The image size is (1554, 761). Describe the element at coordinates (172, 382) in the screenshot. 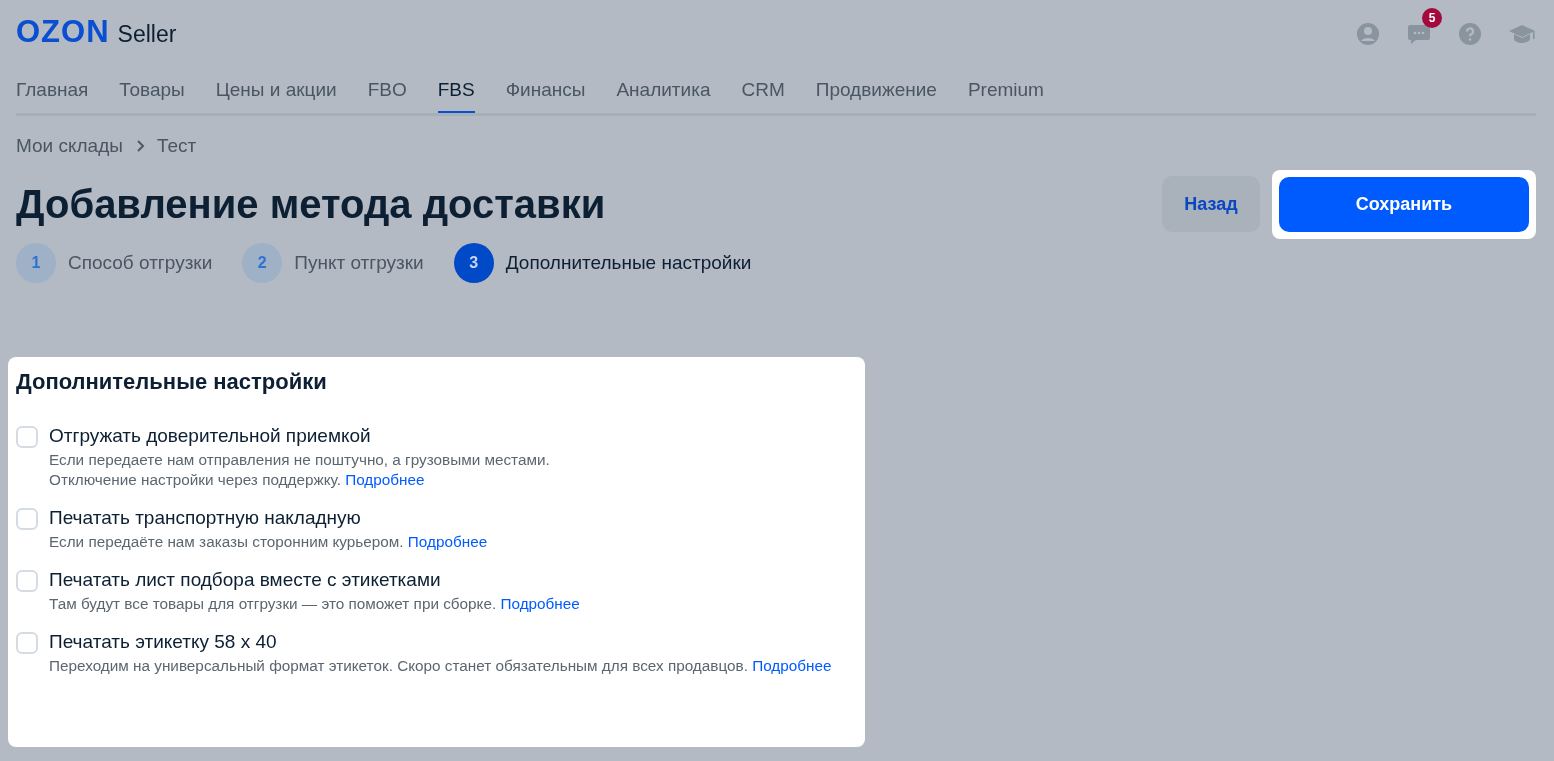

I see `card-title: Дополнительные настройки` at that location.